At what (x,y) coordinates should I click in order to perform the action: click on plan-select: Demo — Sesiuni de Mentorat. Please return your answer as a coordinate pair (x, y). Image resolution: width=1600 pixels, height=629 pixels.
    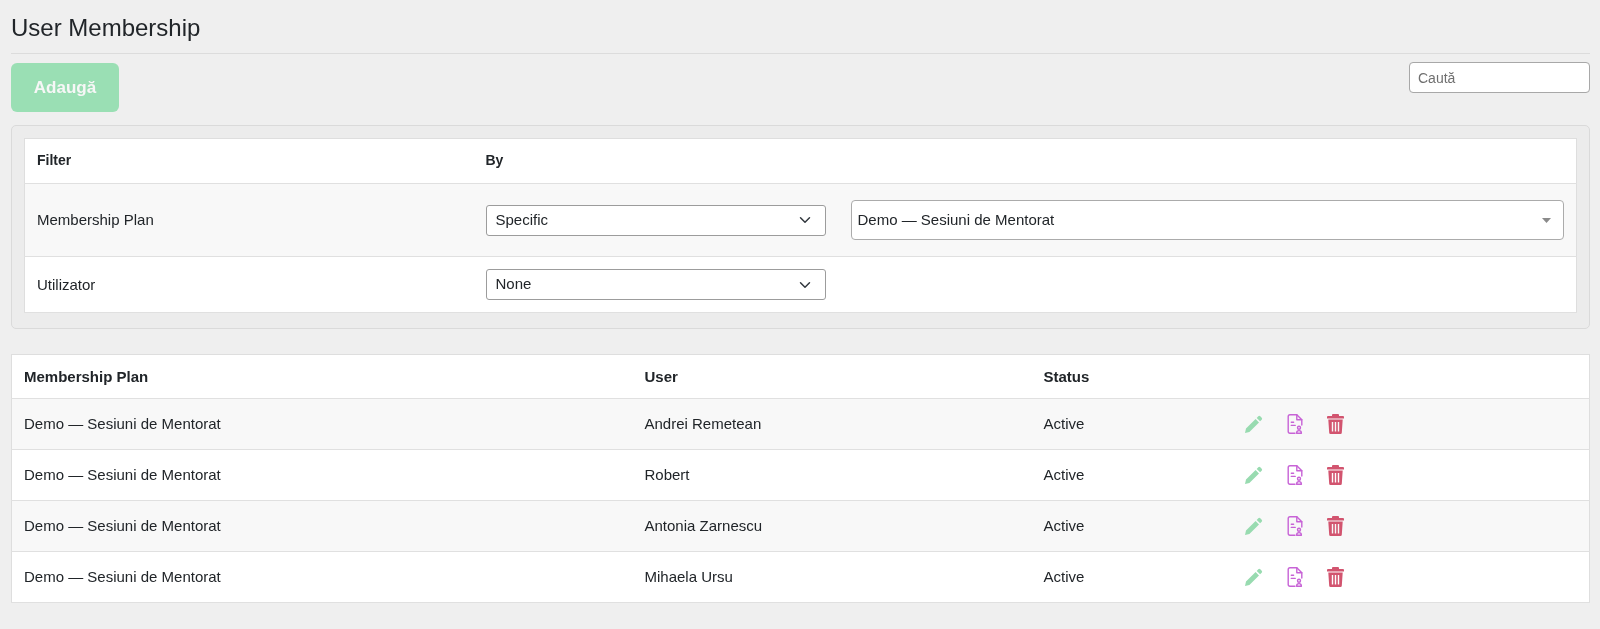
    Looking at the image, I should click on (1207, 220).